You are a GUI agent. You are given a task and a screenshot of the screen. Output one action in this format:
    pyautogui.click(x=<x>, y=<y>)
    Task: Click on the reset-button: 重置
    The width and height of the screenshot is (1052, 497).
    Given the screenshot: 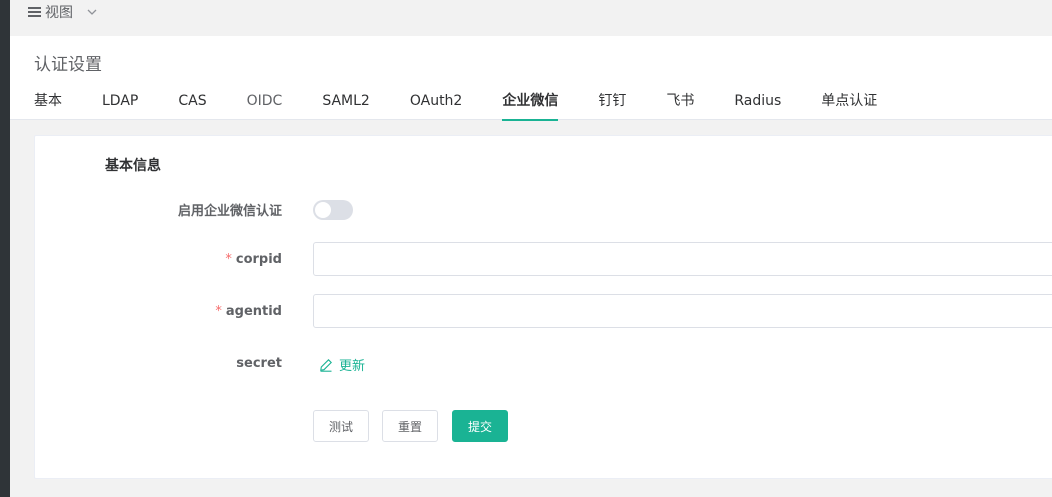 What is the action you would take?
    pyautogui.click(x=410, y=426)
    